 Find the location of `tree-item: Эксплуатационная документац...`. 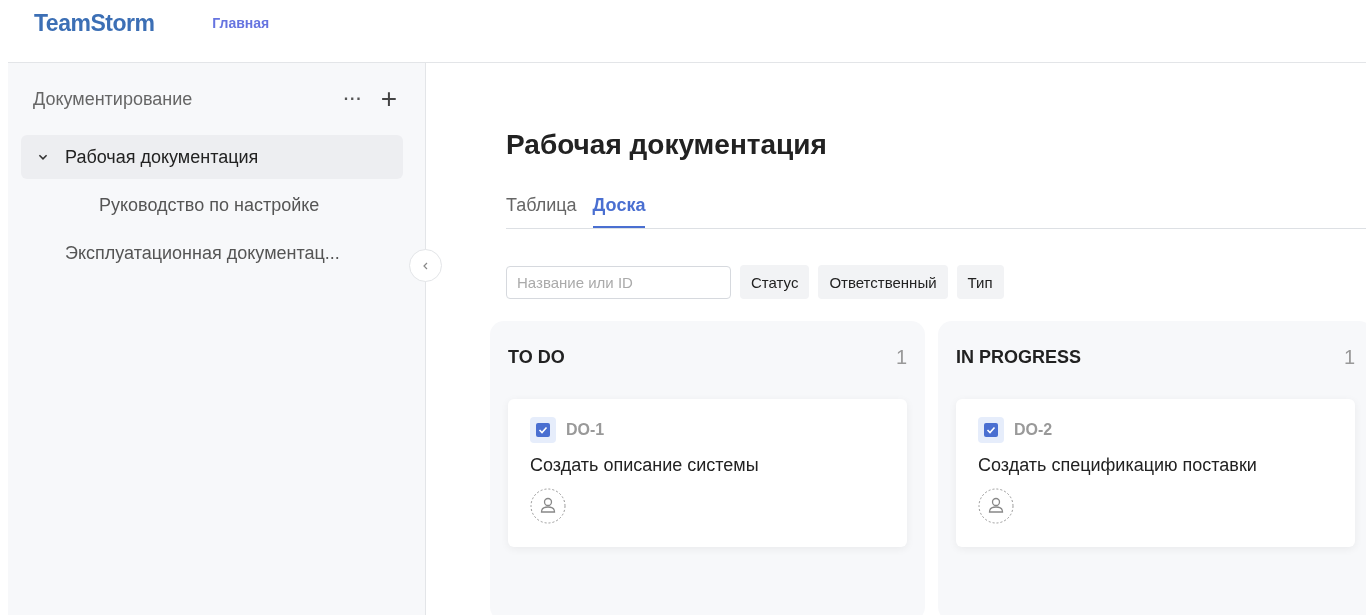

tree-item: Эксплуатационная документац... is located at coordinates (212, 253).